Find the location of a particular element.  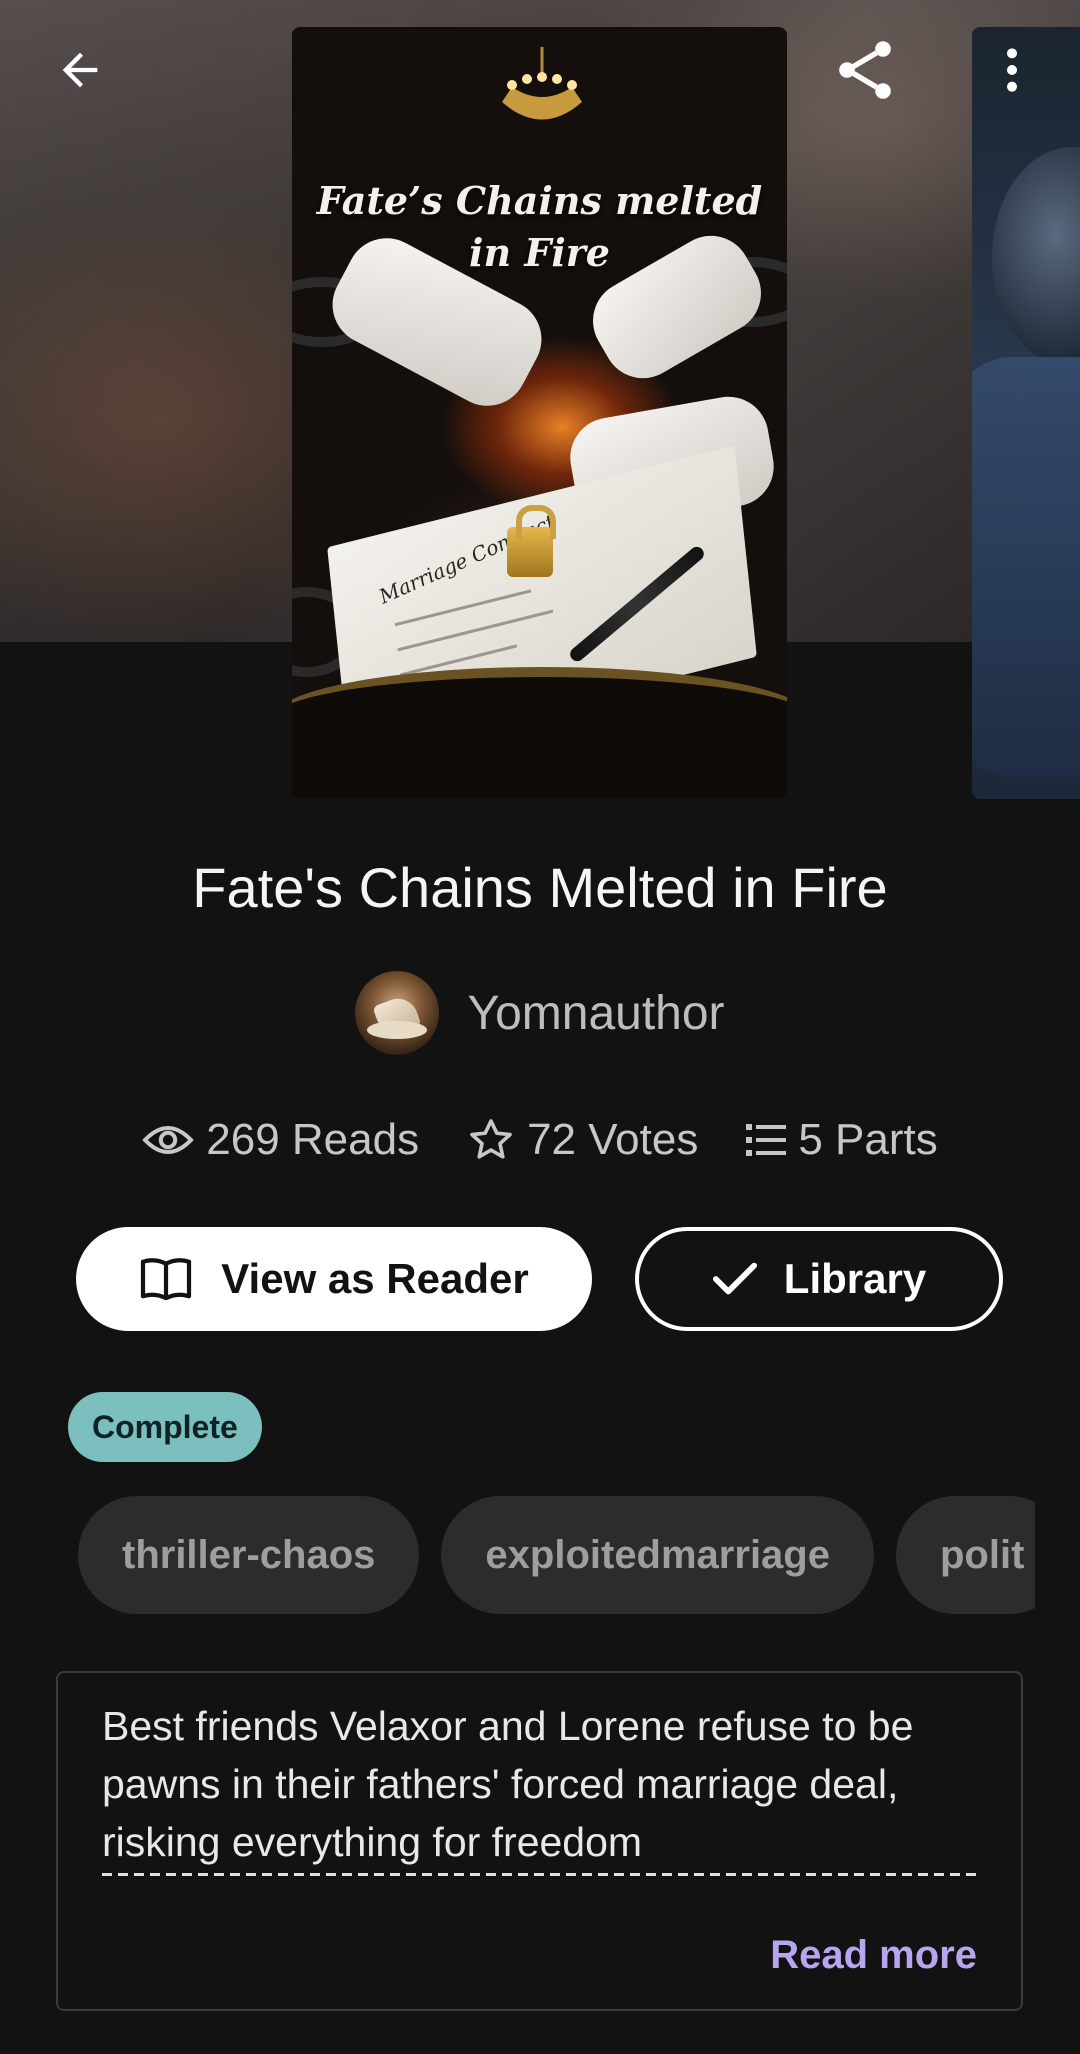

tag-chip: thriller-chaos is located at coordinates (249, 1555).